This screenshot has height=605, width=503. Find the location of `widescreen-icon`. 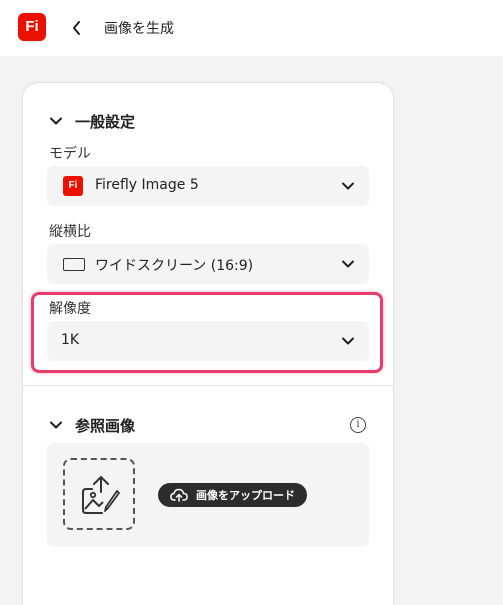

widescreen-icon is located at coordinates (74, 264).